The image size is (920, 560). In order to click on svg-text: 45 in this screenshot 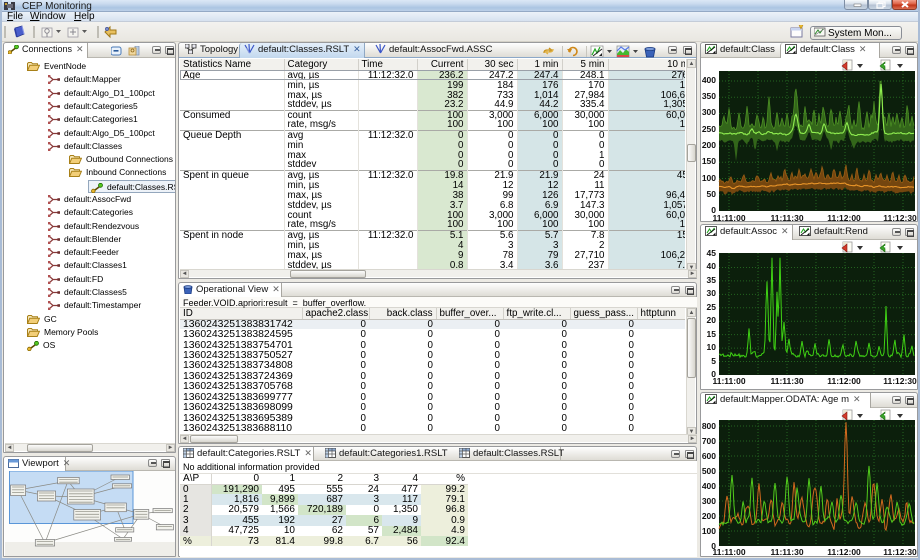, I will do `click(712, 253)`.